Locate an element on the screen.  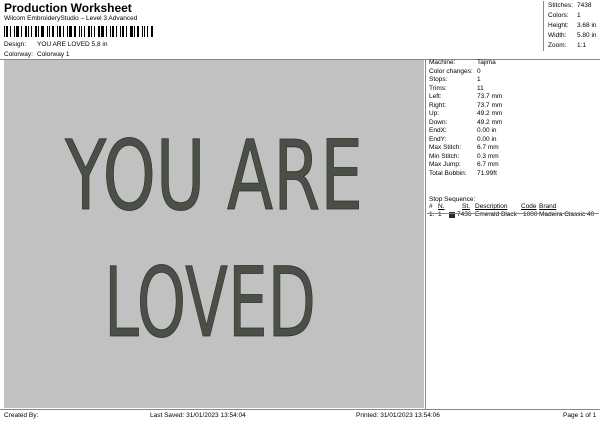
stats-row-height: Height: 3.68 in is located at coordinates (574, 26).